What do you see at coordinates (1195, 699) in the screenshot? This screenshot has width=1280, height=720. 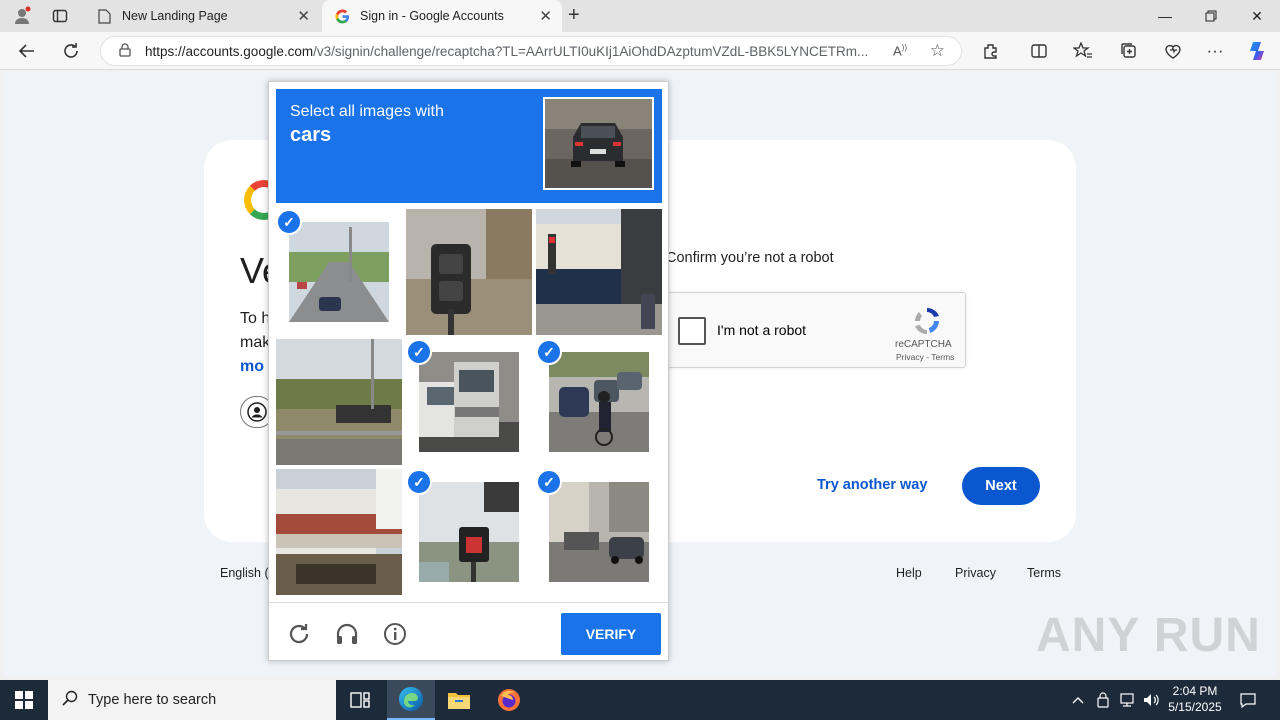 I see `taskbar-clock: 2:04 PM 5/15/2025` at bounding box center [1195, 699].